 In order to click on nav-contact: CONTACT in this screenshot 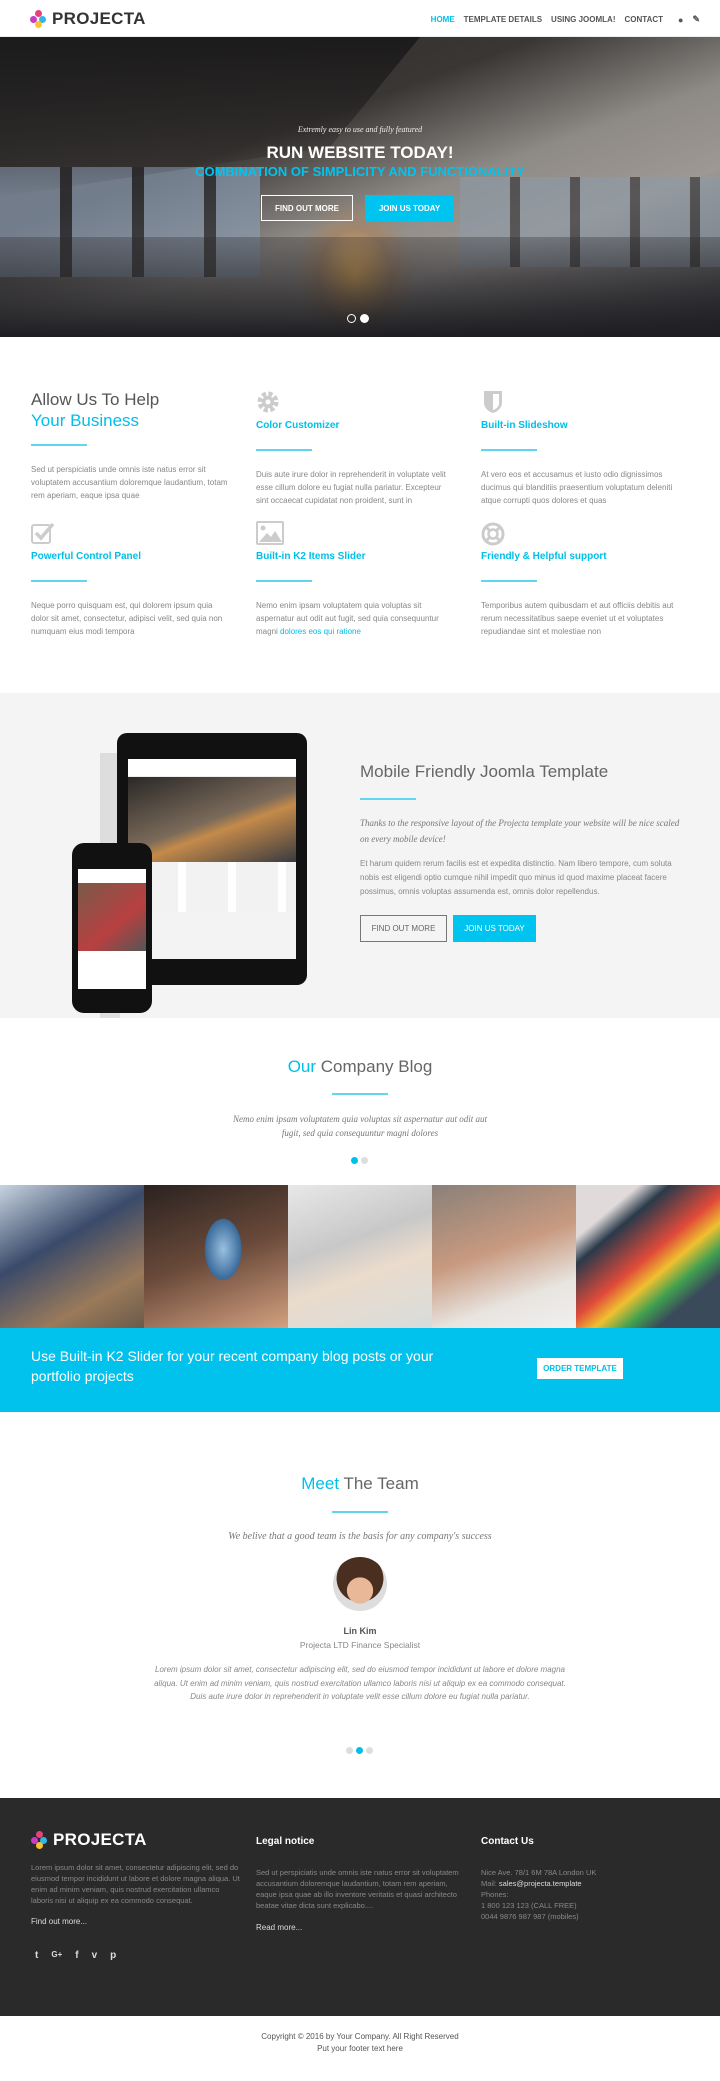, I will do `click(644, 19)`.